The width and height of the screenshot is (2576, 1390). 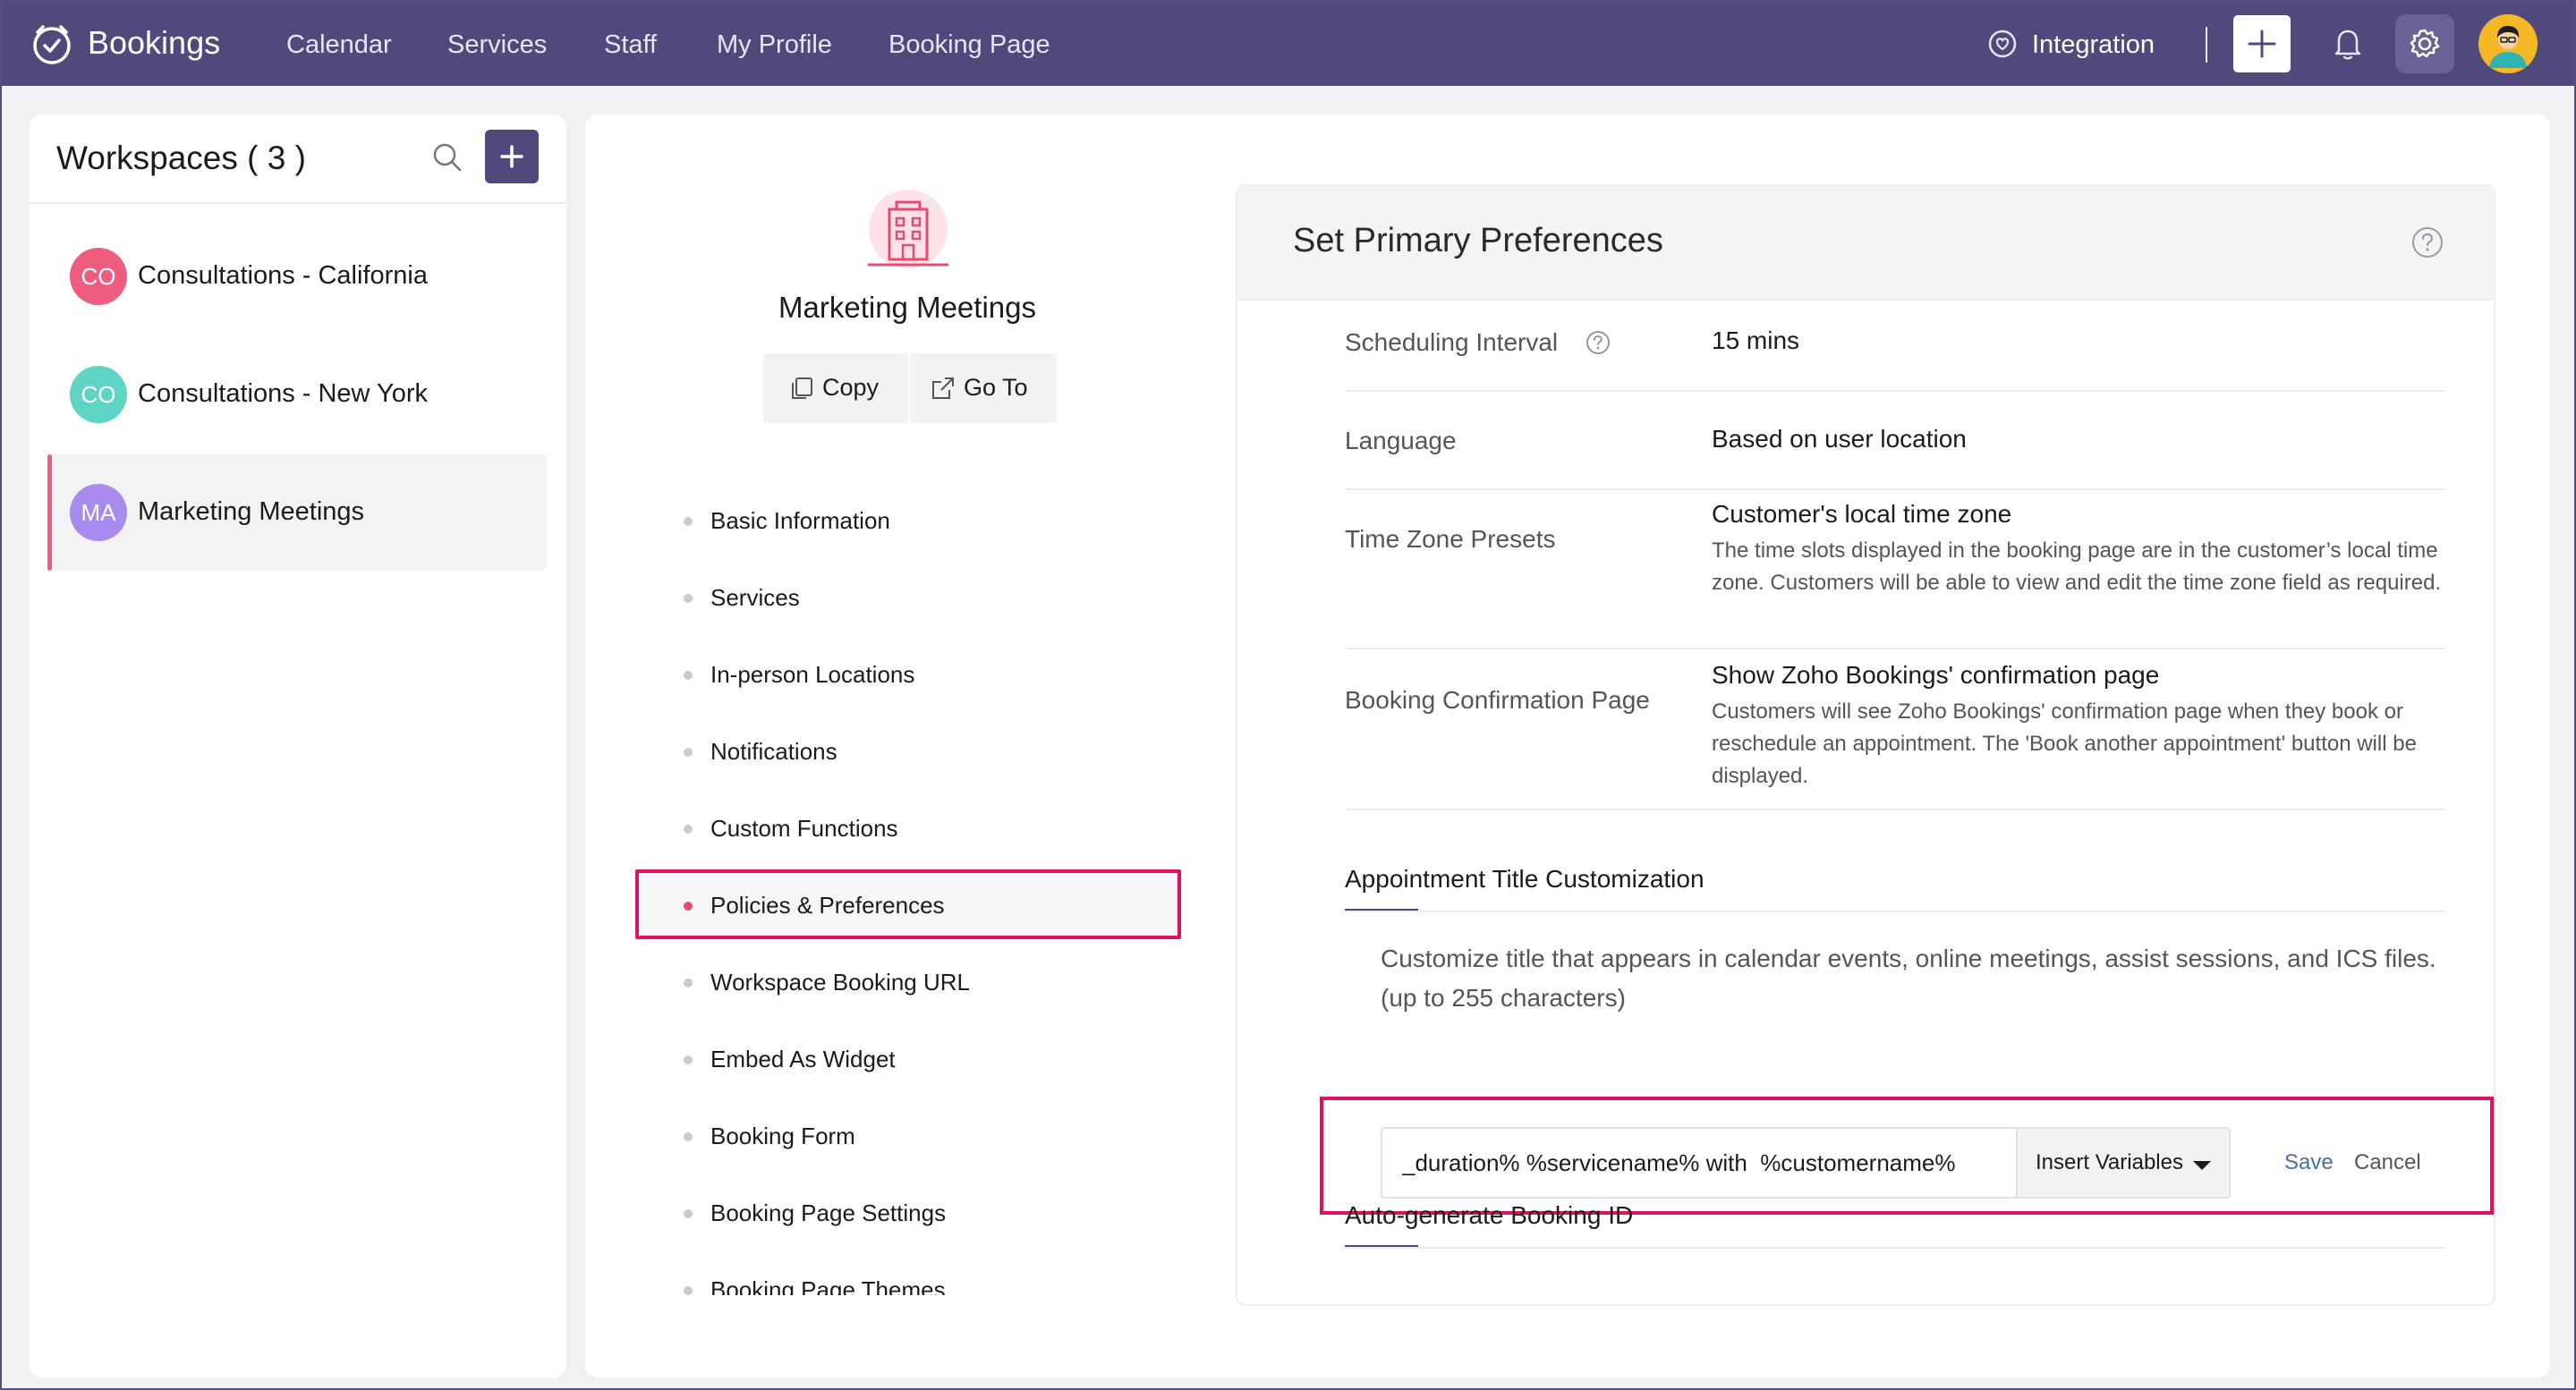 What do you see at coordinates (2206, 45) in the screenshot?
I see `nav-separator` at bounding box center [2206, 45].